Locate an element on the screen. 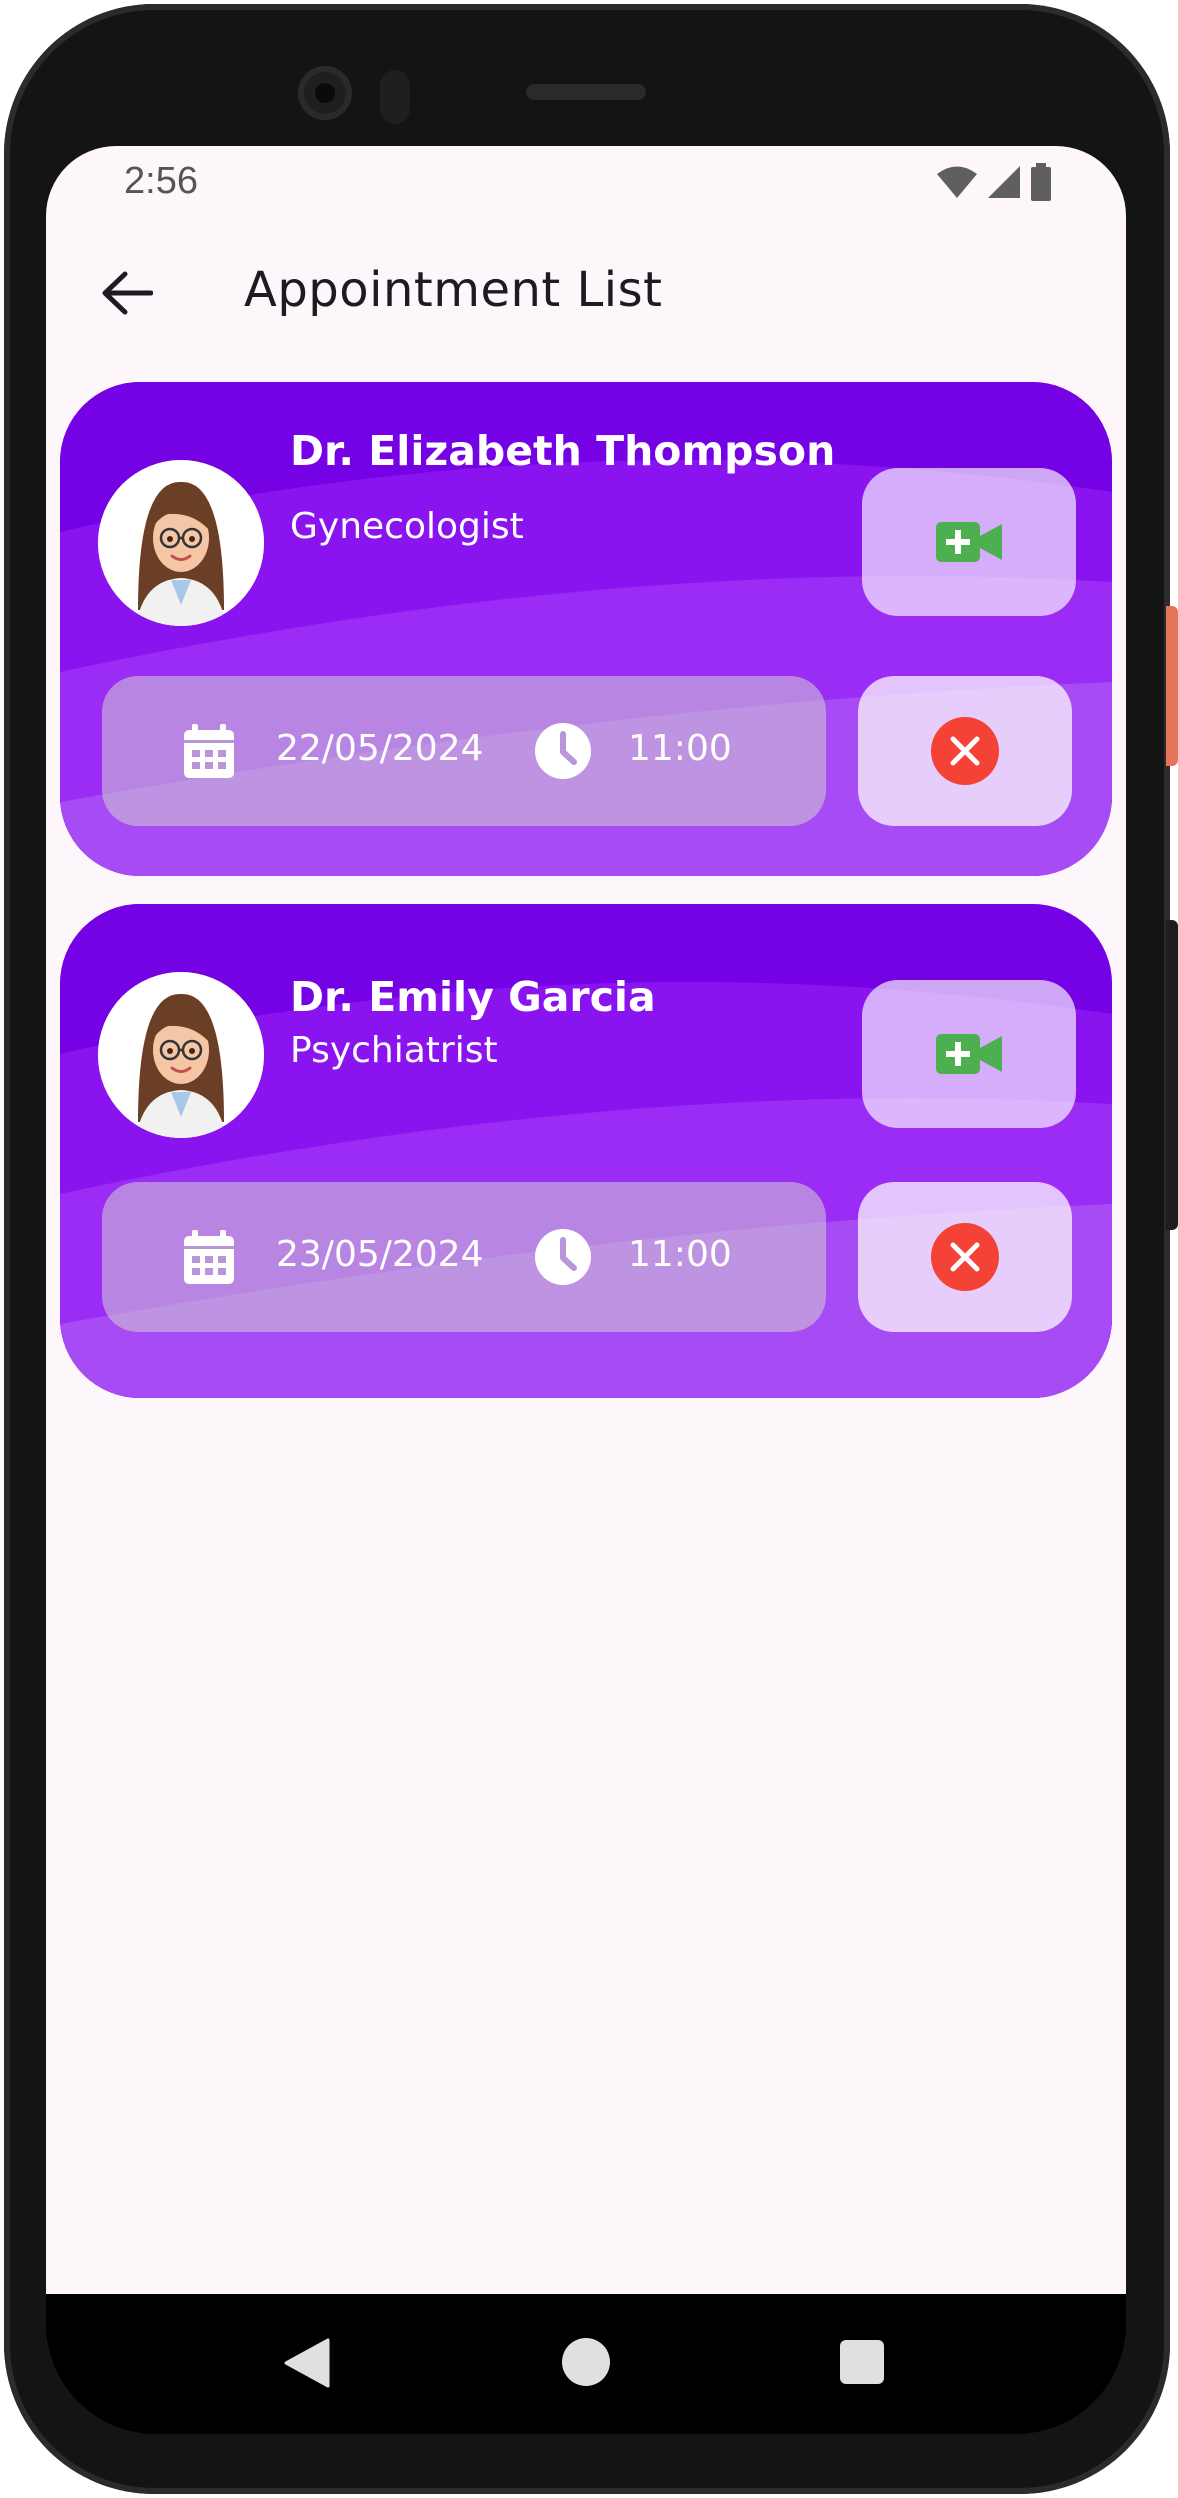 The image size is (1178, 2498). doctor-name: Dr. Elizabeth Thompson is located at coordinates (563, 451).